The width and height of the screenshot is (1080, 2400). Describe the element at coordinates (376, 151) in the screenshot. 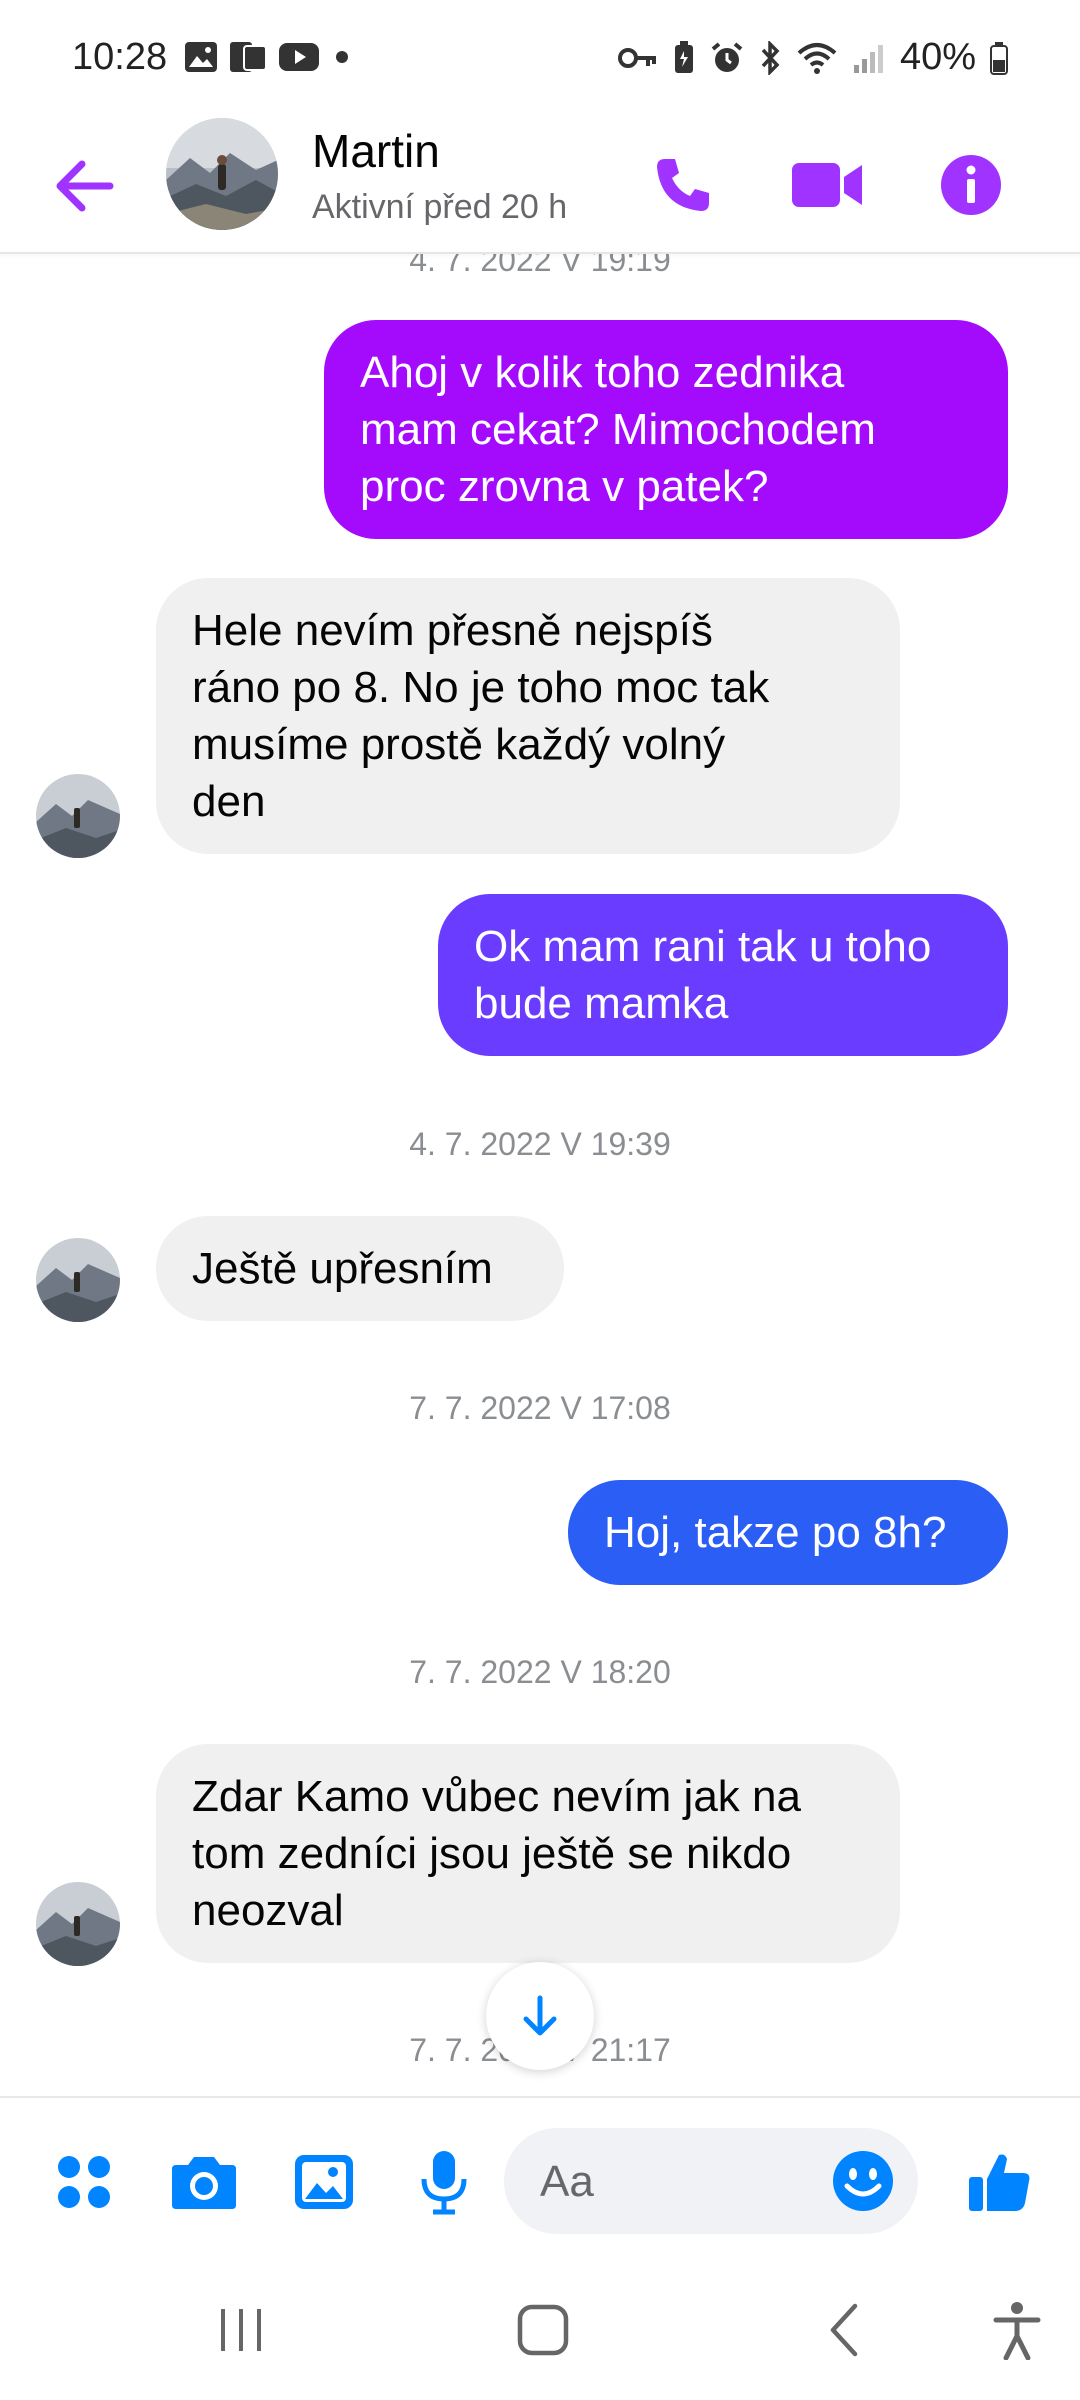

I see `contact-name: Martin` at that location.